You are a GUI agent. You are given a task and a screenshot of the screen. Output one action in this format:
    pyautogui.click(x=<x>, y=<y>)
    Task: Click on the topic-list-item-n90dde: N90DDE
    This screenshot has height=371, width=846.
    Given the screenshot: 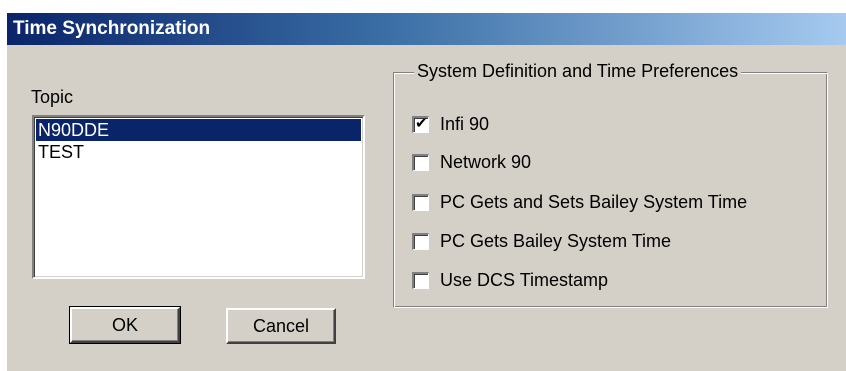 What is the action you would take?
    pyautogui.click(x=198, y=130)
    